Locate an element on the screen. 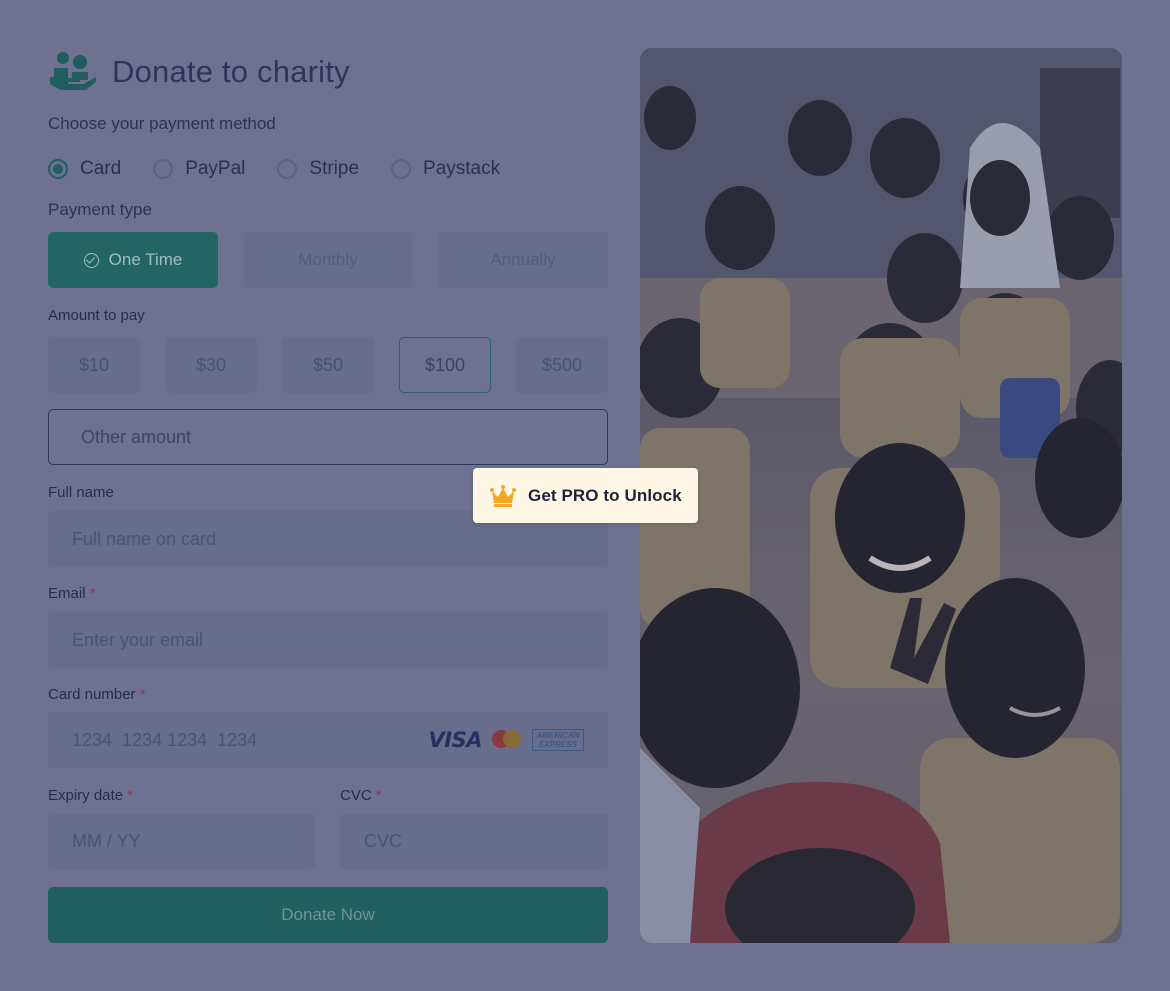  radio-paystack: Paystack is located at coordinates (445, 169).